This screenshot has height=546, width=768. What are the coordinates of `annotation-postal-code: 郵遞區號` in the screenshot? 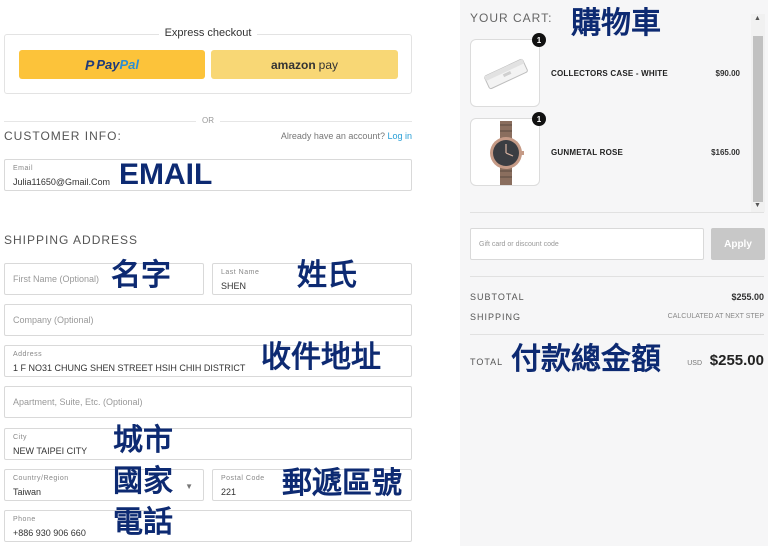 It's located at (342, 483).